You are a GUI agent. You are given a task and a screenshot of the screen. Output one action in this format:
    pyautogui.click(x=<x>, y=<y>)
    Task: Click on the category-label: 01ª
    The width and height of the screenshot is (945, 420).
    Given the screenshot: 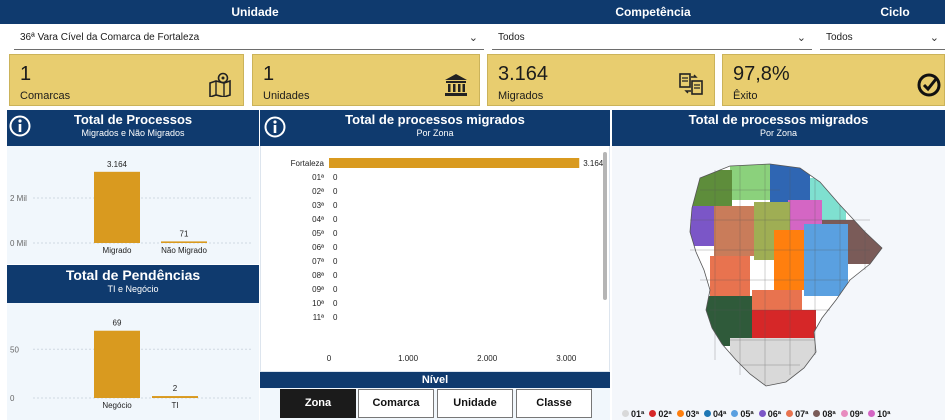 What is the action you would take?
    pyautogui.click(x=318, y=177)
    